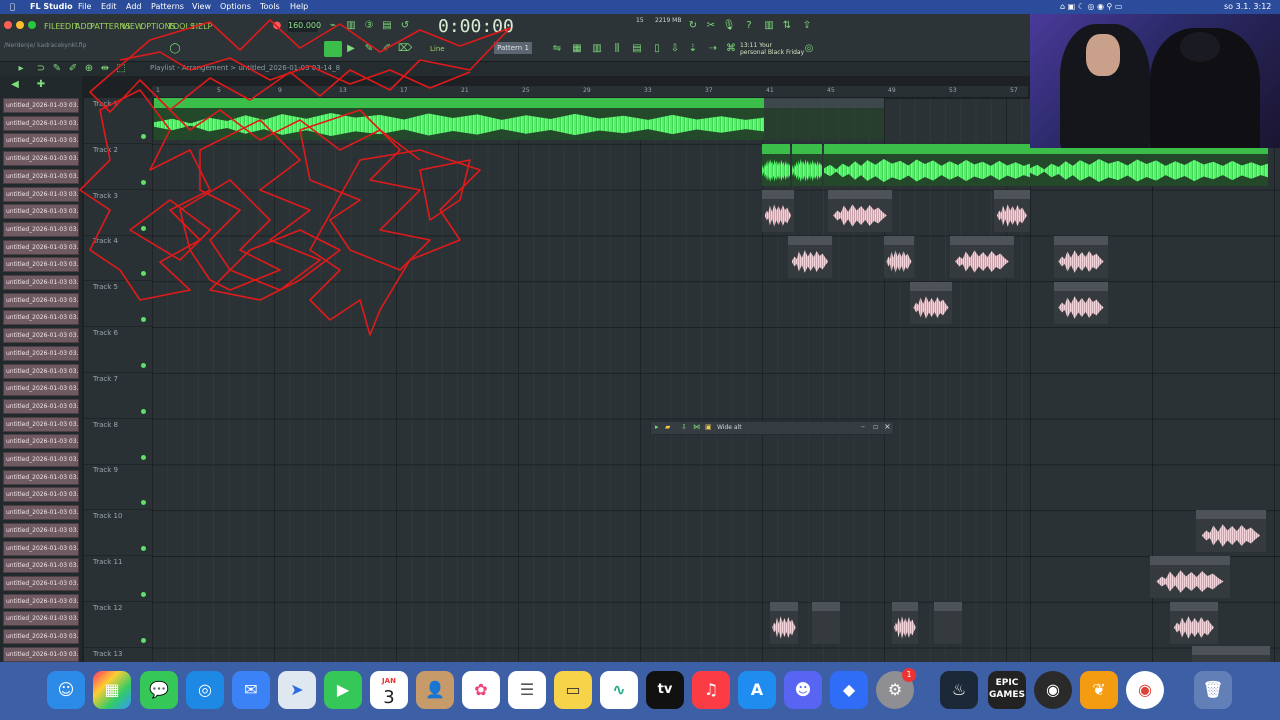 This screenshot has height=720, width=1280. I want to click on tempo-tapper-icon: ⇣, so click(693, 49).